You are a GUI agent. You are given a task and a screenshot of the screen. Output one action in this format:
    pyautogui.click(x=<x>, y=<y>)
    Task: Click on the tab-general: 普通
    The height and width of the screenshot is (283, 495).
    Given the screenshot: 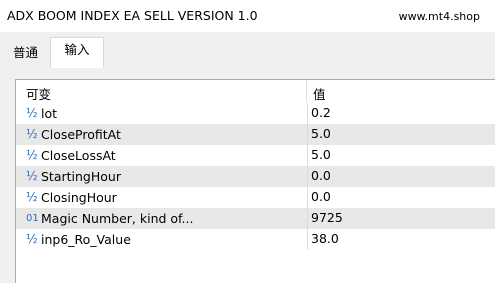 What is the action you would take?
    pyautogui.click(x=25, y=54)
    